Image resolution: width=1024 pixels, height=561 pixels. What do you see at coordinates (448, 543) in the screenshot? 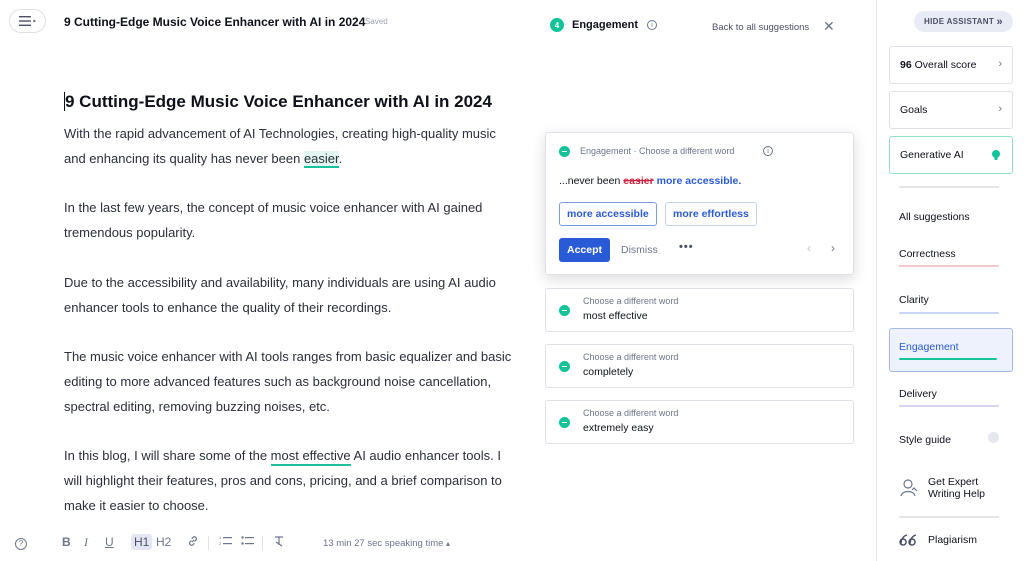
I see `caret-up-icon: ▴` at bounding box center [448, 543].